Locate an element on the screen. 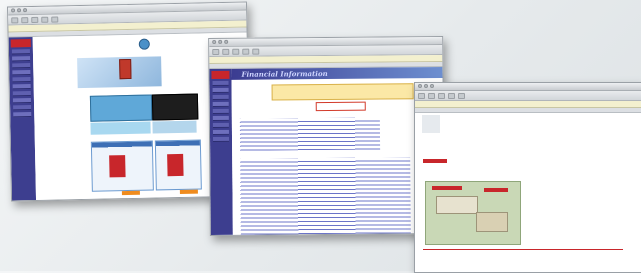 Image resolution: width=641 pixels, height=273 pixels. caption-divider is located at coordinates (523, 249).